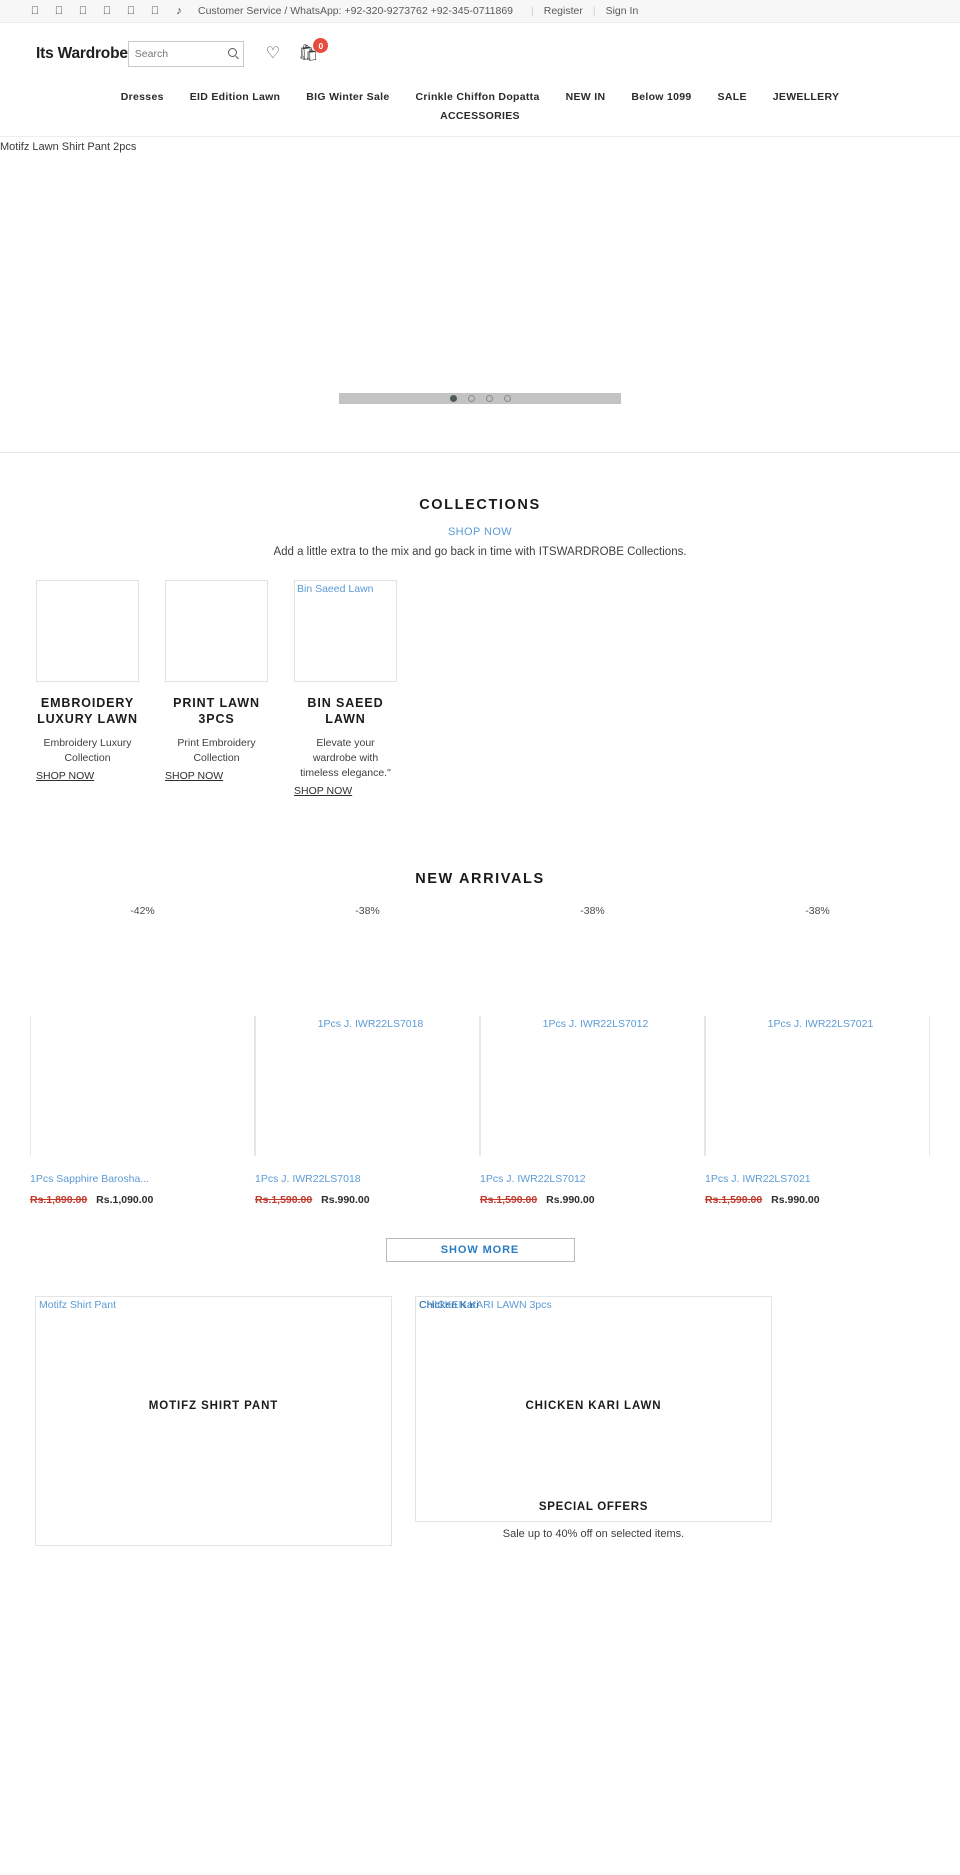  I want to click on nav-item-eid-edition-lawn: EID Edition Lawn, so click(235, 97).